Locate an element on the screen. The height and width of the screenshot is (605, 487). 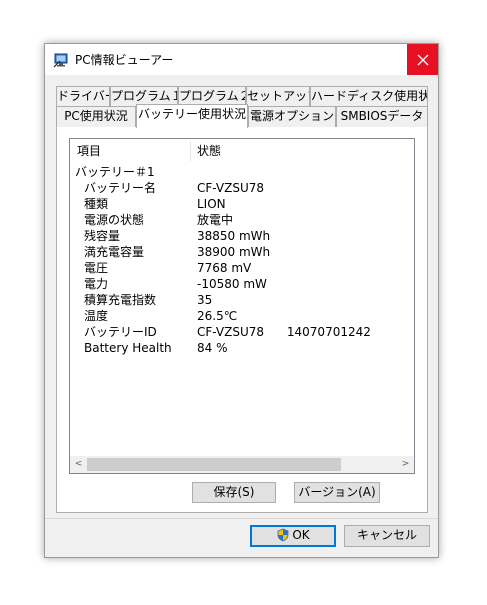
tab-smbios-data: SMBIOSデータ is located at coordinates (382, 116).